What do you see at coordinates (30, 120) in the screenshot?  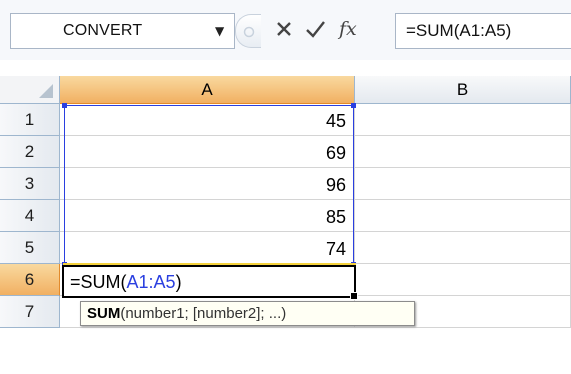 I see `row-header-1: 1` at bounding box center [30, 120].